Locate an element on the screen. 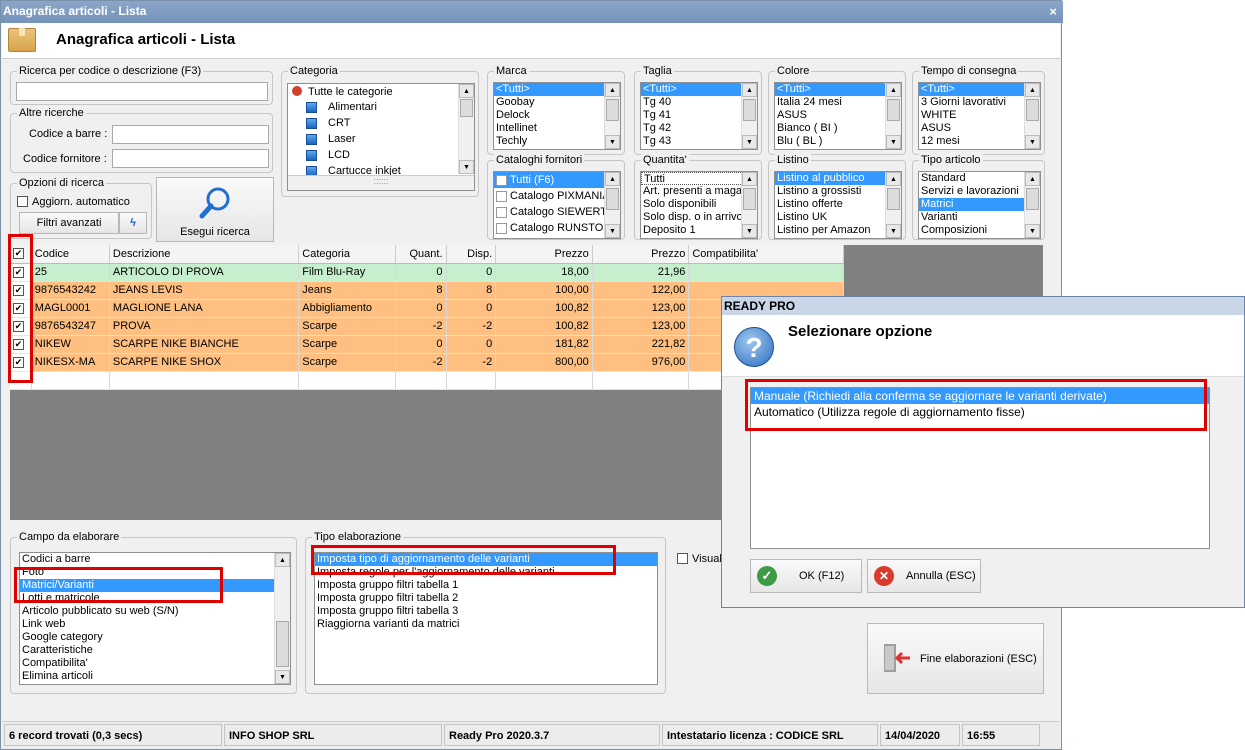  tipo-scrollbar: ▲ ▼ is located at coordinates (1032, 205).